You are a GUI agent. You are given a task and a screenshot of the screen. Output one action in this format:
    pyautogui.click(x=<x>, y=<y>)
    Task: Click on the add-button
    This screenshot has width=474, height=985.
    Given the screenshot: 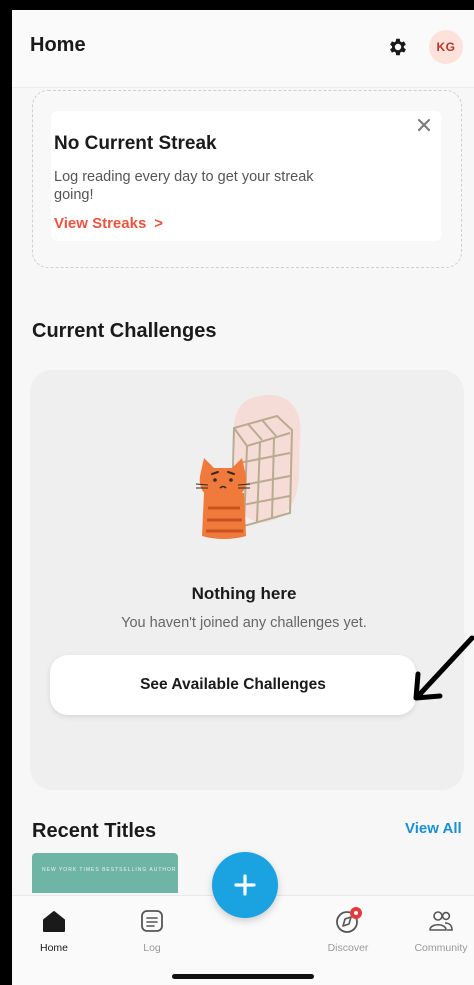 What is the action you would take?
    pyautogui.click(x=245, y=885)
    